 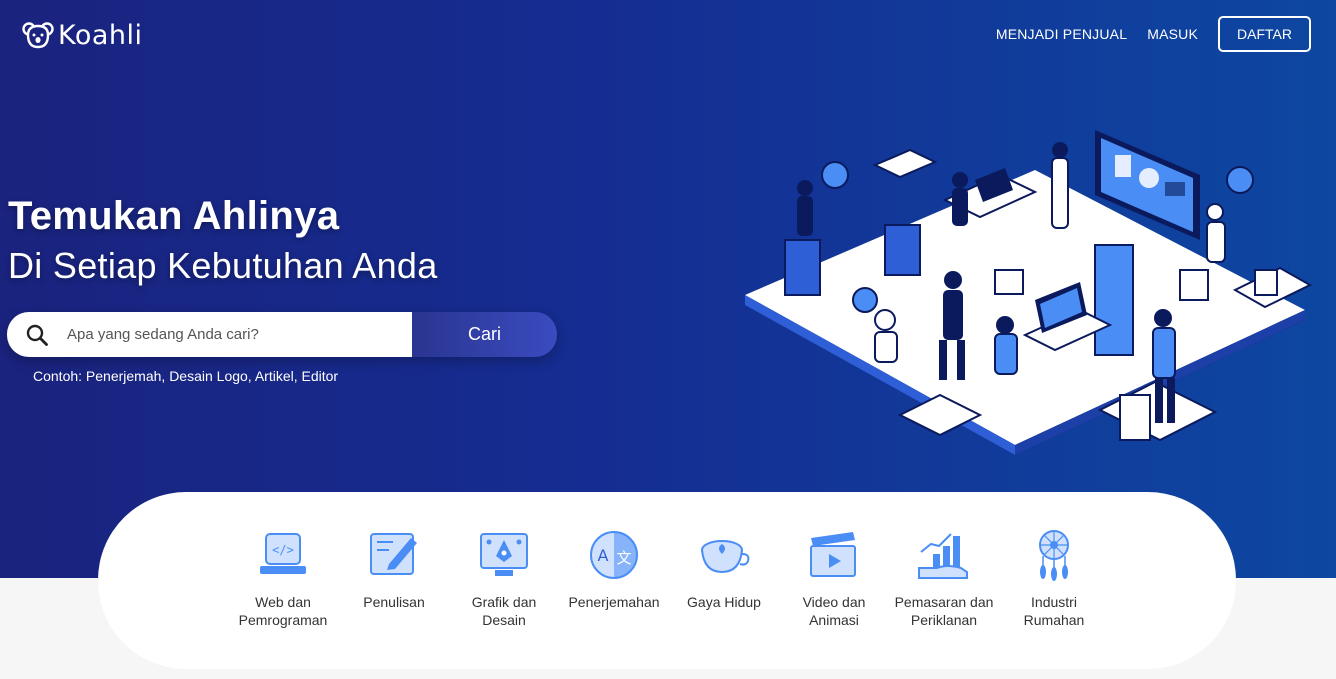 I want to click on search-input, so click(x=232, y=334).